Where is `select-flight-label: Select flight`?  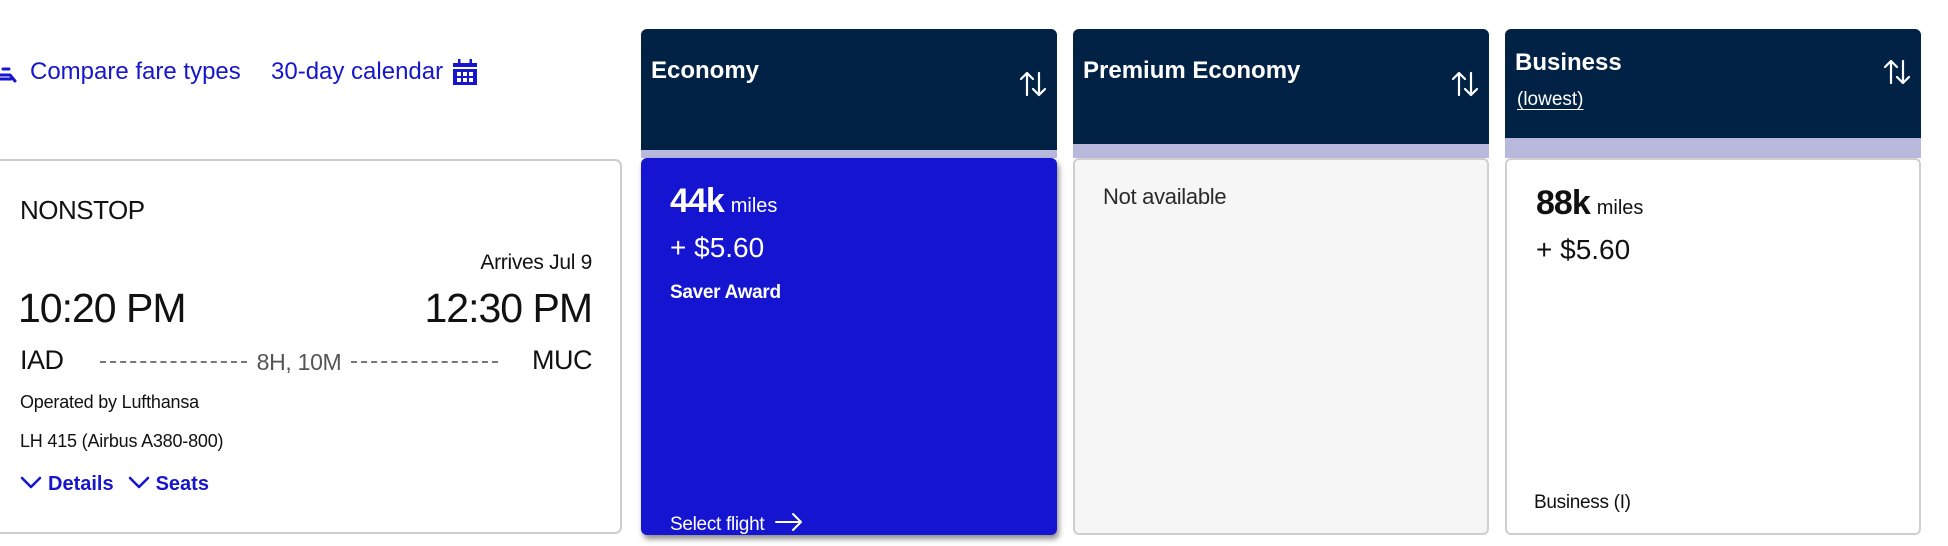
select-flight-label: Select flight is located at coordinates (717, 524).